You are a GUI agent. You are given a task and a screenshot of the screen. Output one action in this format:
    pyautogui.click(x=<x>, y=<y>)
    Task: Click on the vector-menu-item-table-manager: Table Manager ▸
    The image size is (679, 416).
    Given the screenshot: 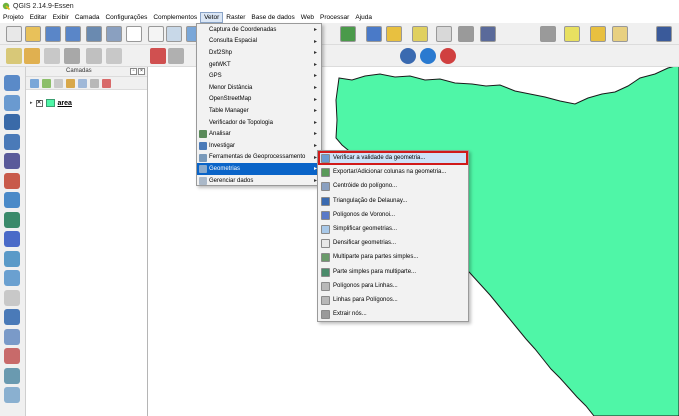 What is the action you would take?
    pyautogui.click(x=259, y=111)
    